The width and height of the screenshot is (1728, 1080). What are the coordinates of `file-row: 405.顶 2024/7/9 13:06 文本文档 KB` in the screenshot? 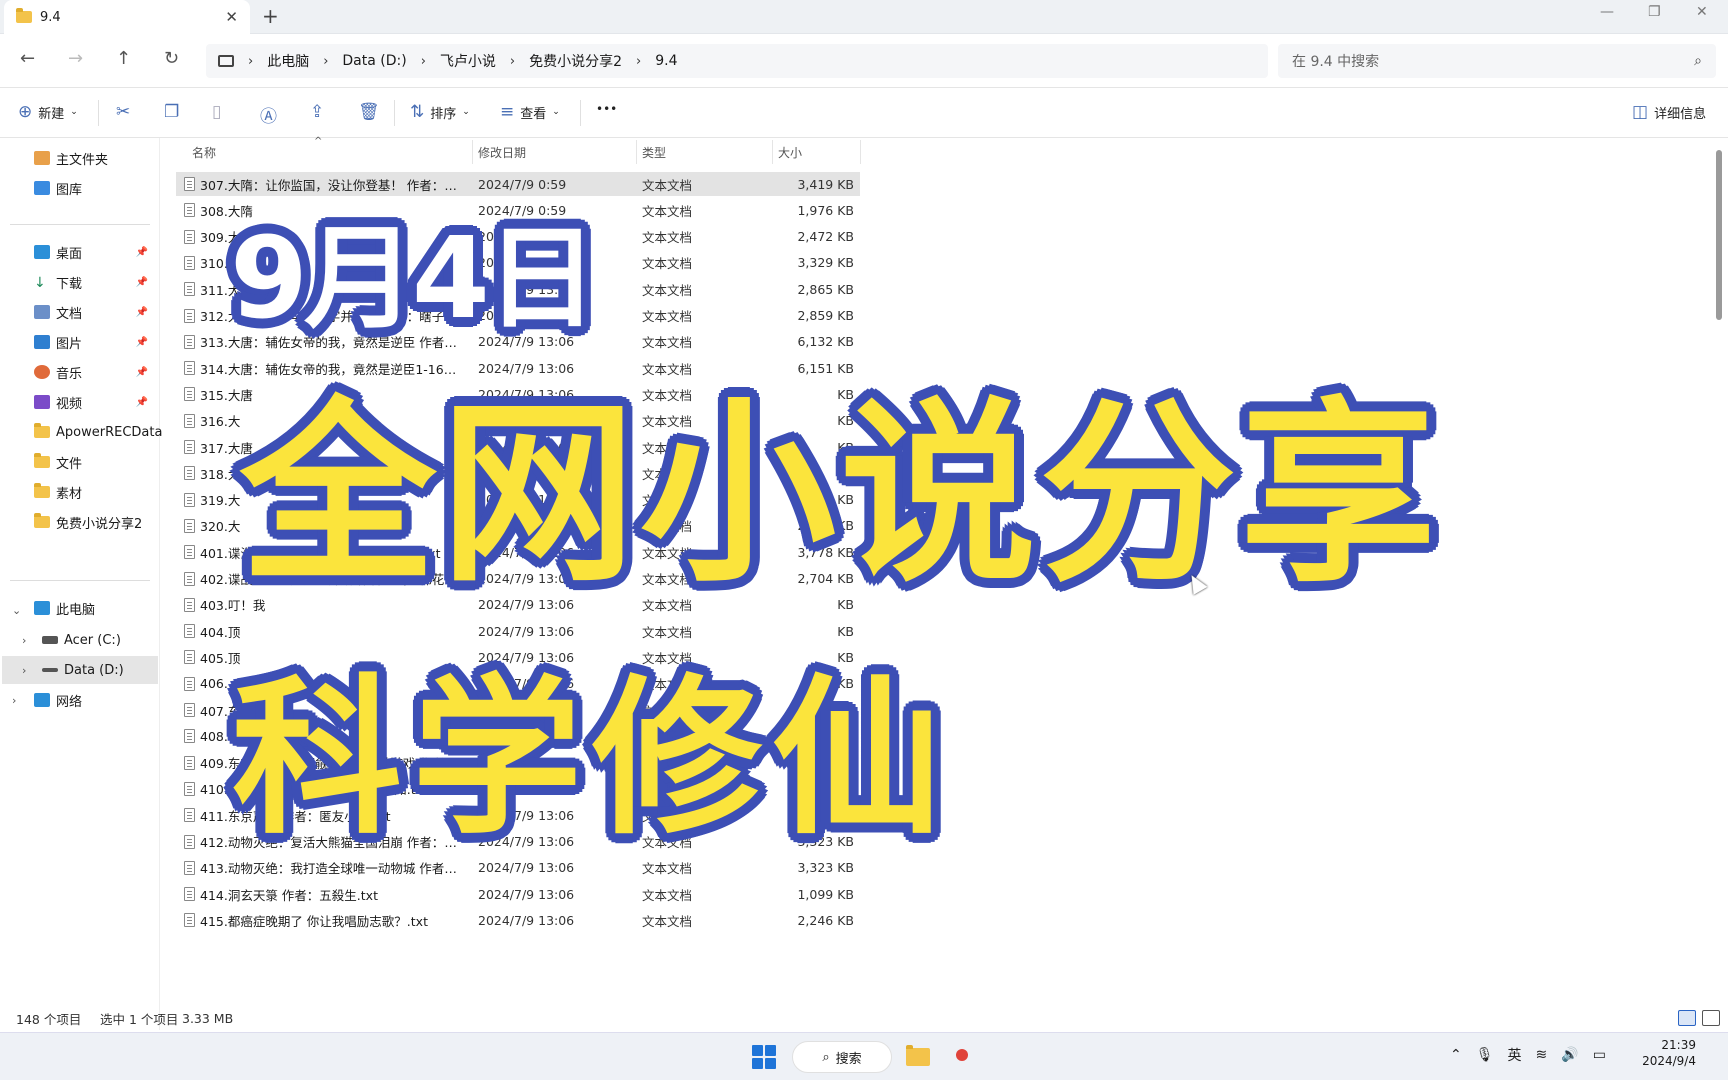 It's located at (518, 657).